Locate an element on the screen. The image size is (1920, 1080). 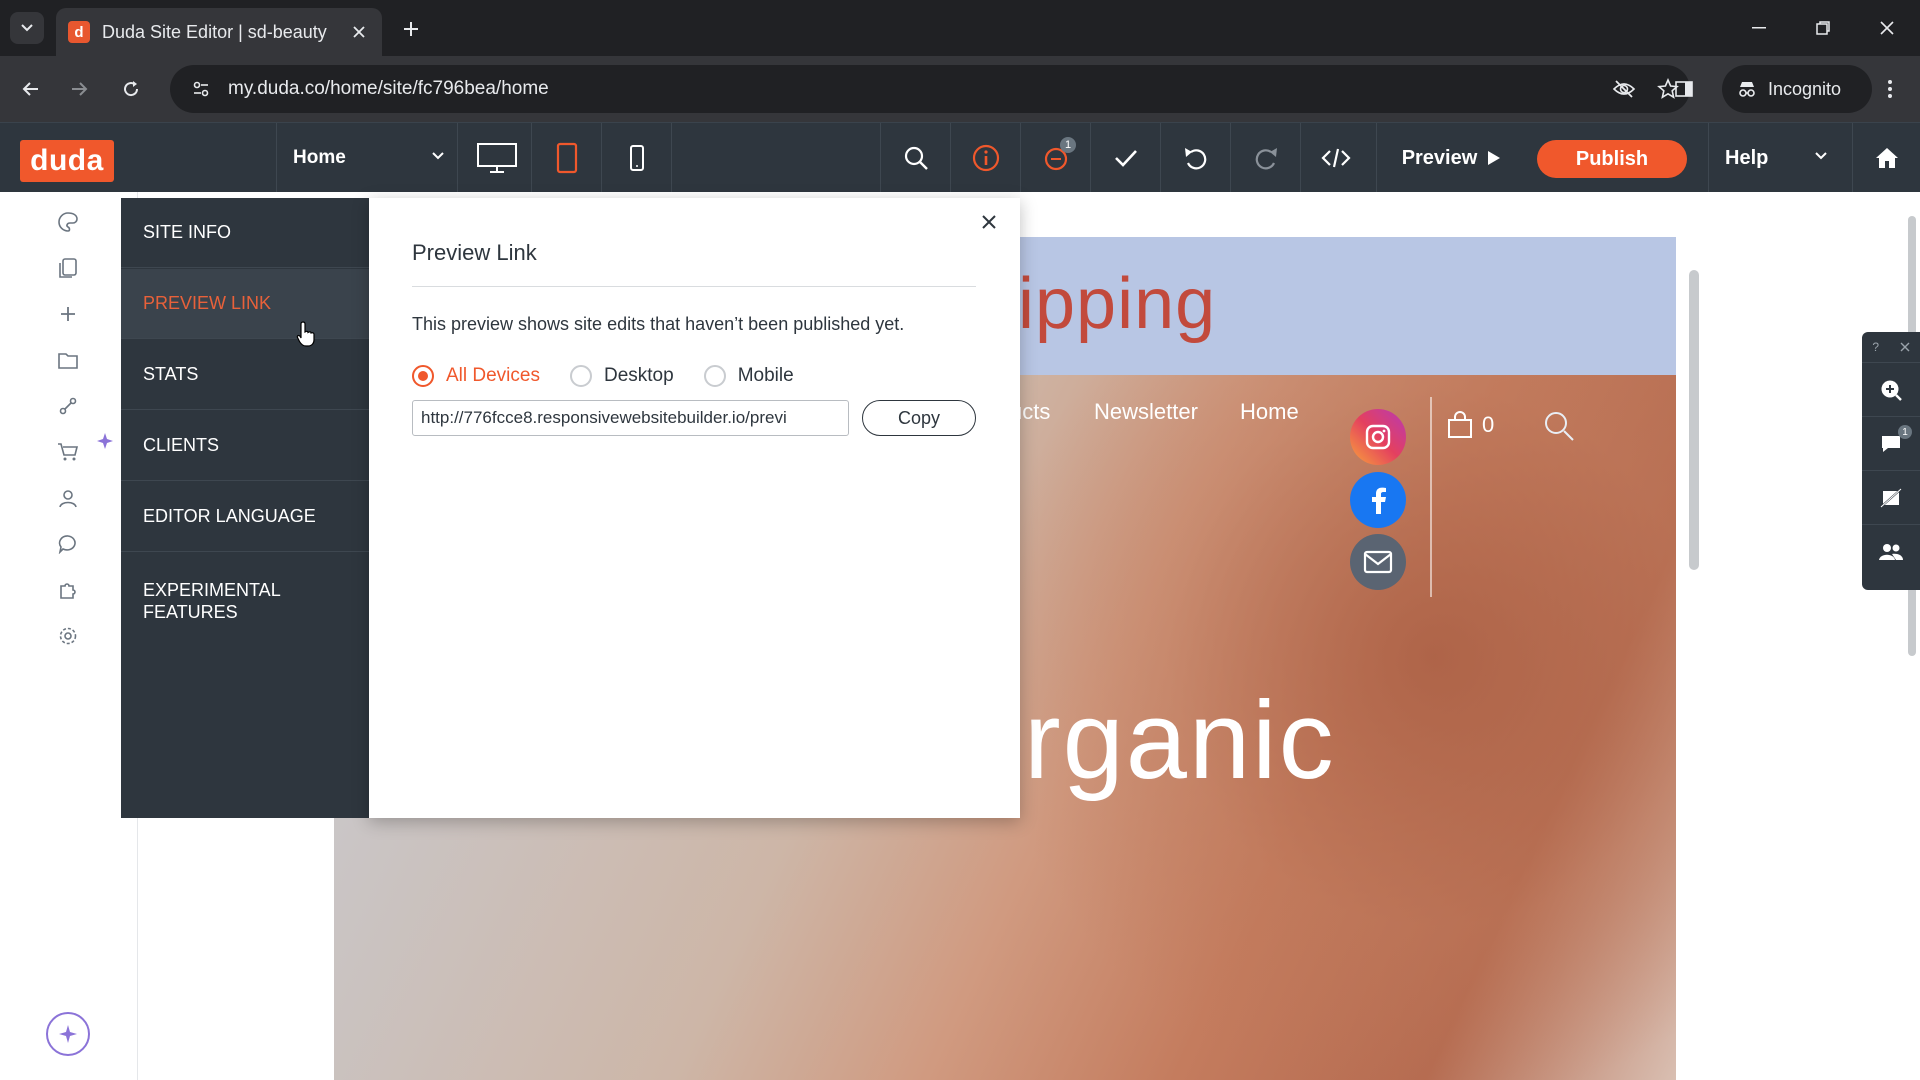
site-search-icon is located at coordinates (1559, 426).